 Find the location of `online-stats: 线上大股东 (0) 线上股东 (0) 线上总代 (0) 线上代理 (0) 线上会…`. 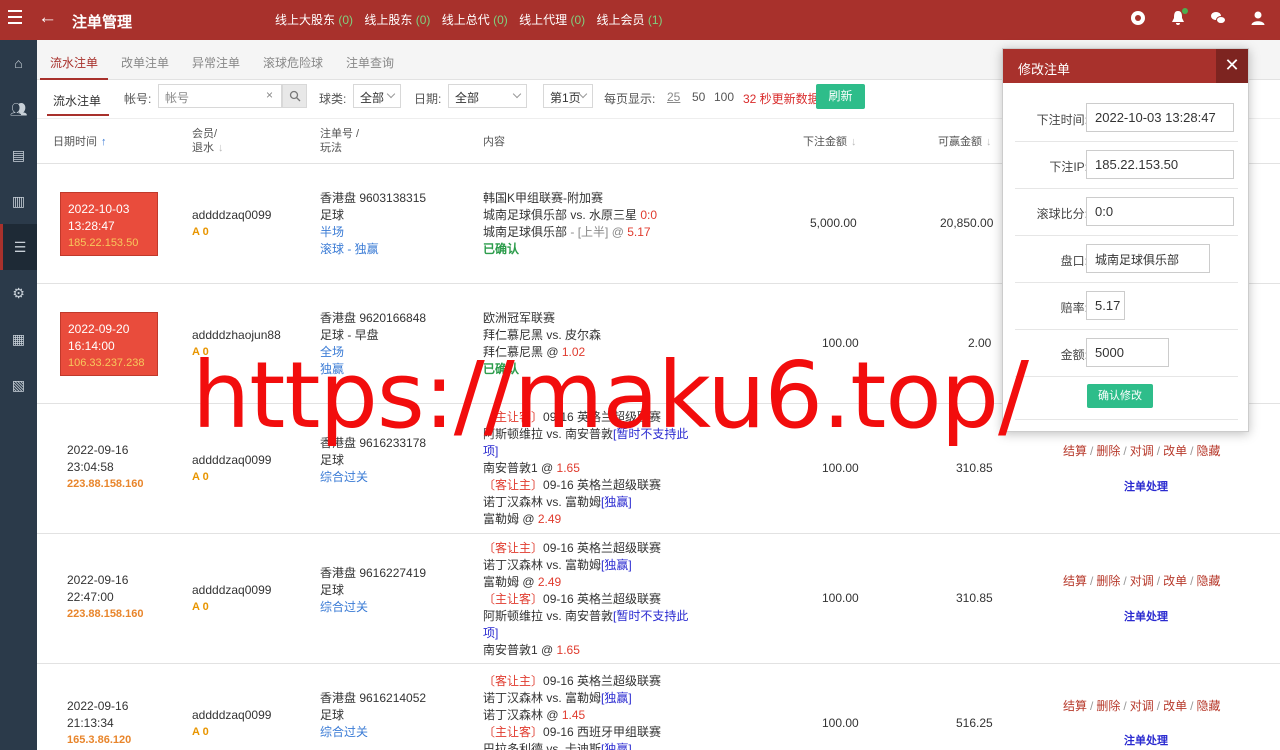

online-stats: 线上大股东 (0) 线上股东 (0) 线上总代 (0) 线上代理 (0) 线上会… is located at coordinates (473, 19).